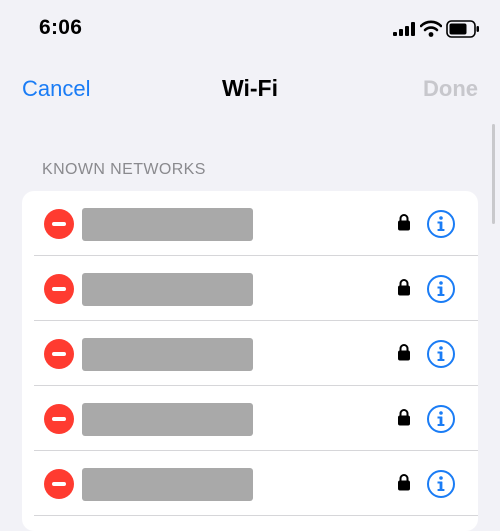 This screenshot has width=500, height=531. What do you see at coordinates (250, 90) in the screenshot?
I see `nav-bar: Cancel Wi-Fi Done` at bounding box center [250, 90].